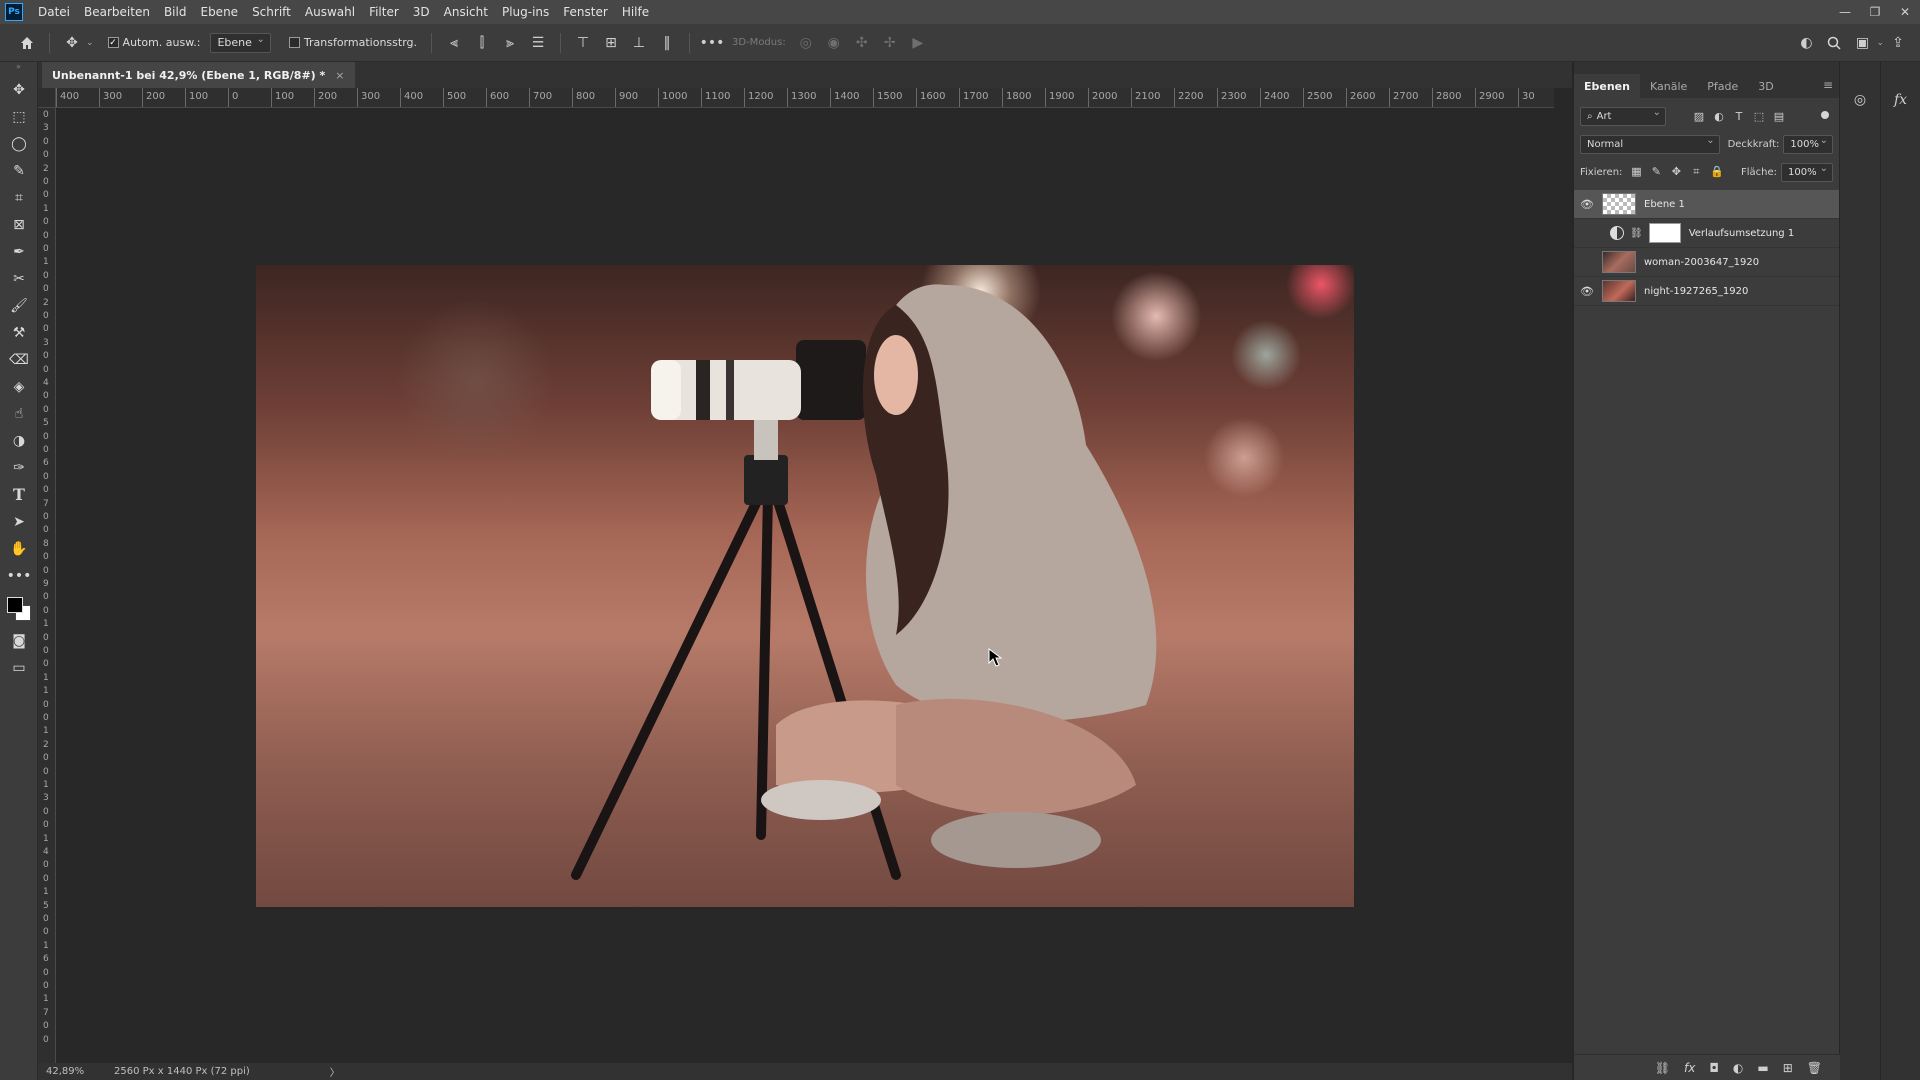 Image resolution: width=1920 pixels, height=1080 pixels. What do you see at coordinates (1759, 116) in the screenshot?
I see `filter-shape-icon: ⬚` at bounding box center [1759, 116].